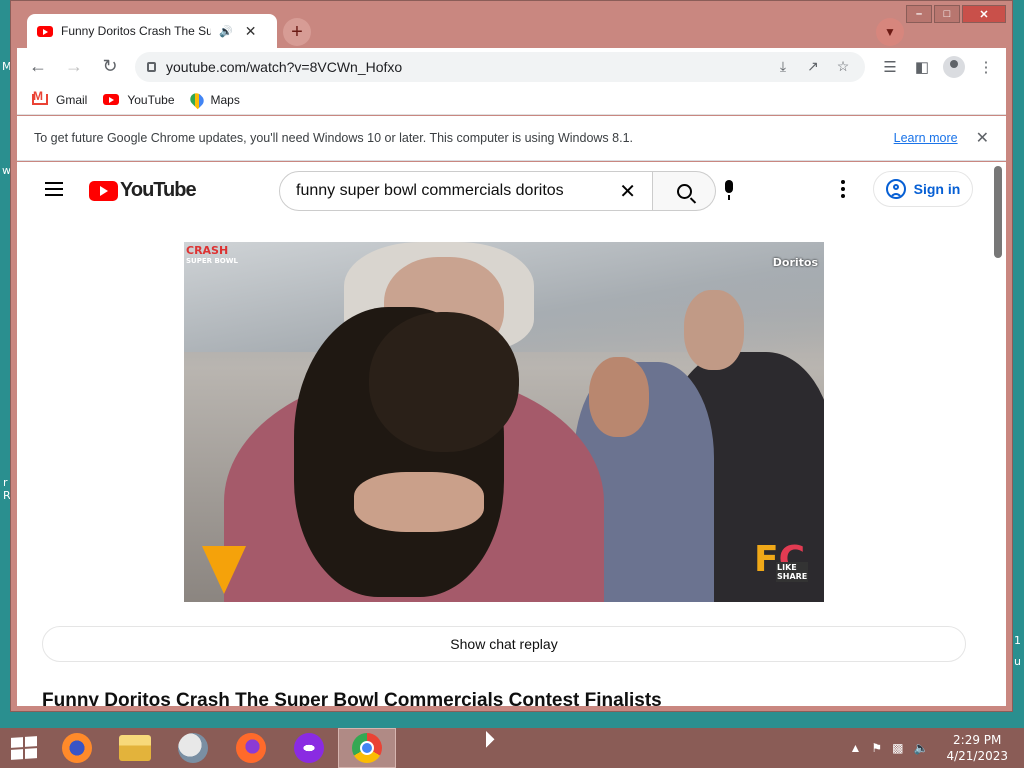  I want to click on gmail-icon, so click(40, 97).